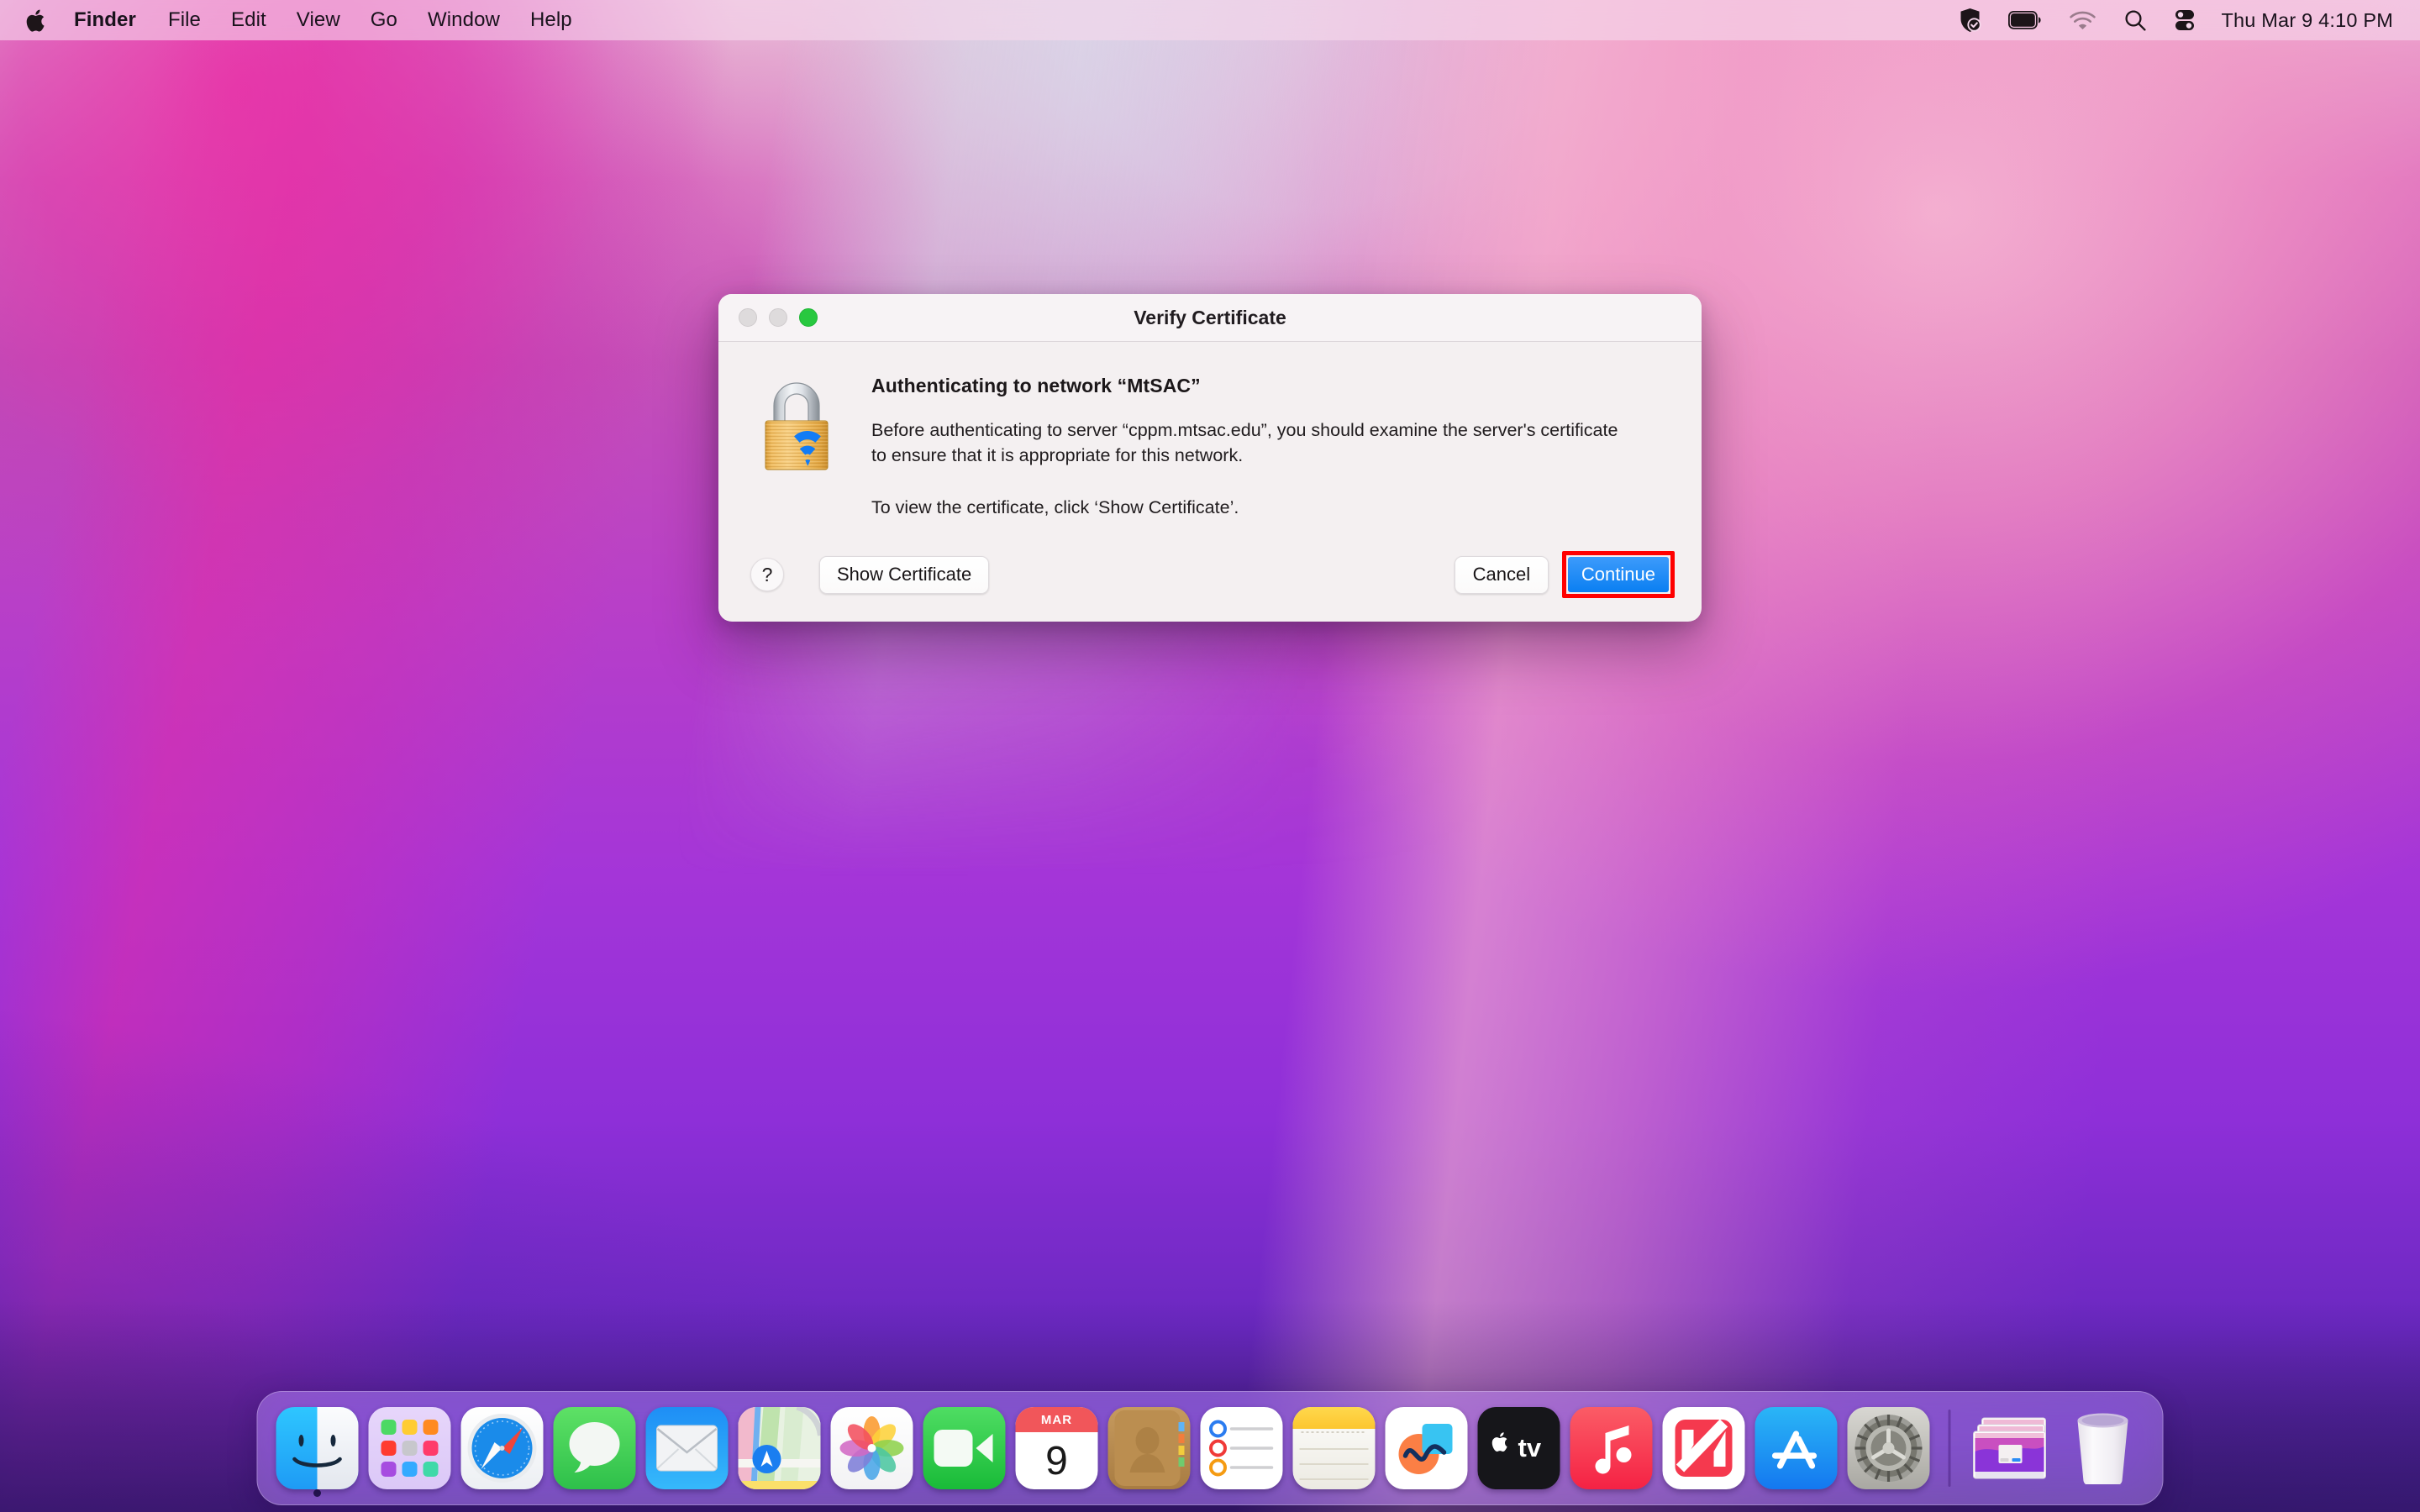 Image resolution: width=2420 pixels, height=1512 pixels. I want to click on dock-separator, so click(1949, 1448).